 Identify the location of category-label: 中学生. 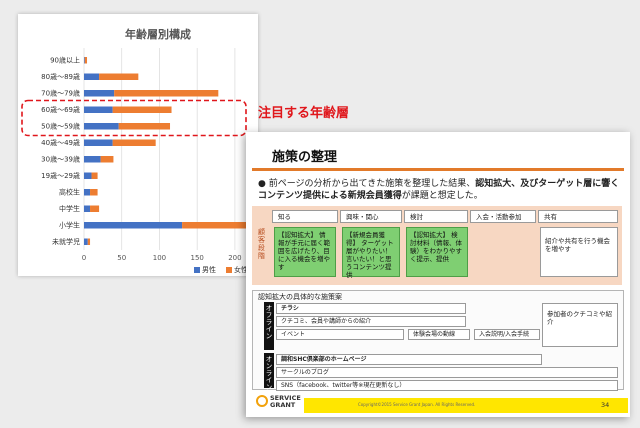
(69, 208).